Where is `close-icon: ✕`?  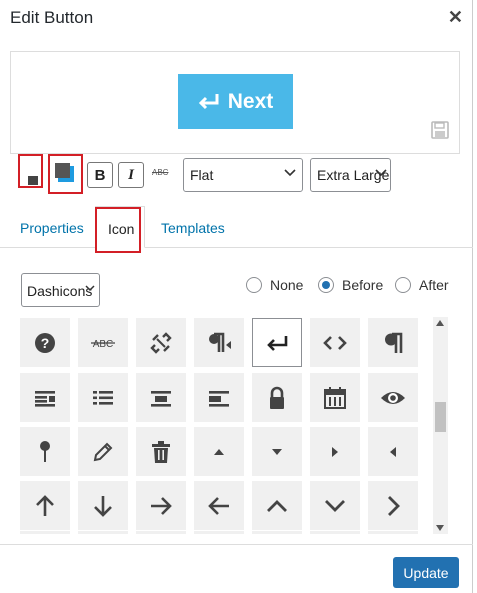
close-icon: ✕ is located at coordinates (455, 17).